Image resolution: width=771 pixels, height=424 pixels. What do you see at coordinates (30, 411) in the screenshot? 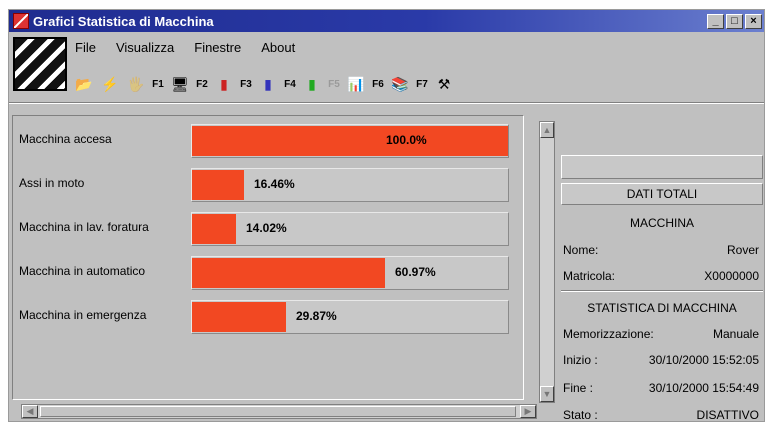
I see `scroll-left-icon: ◀` at bounding box center [30, 411].